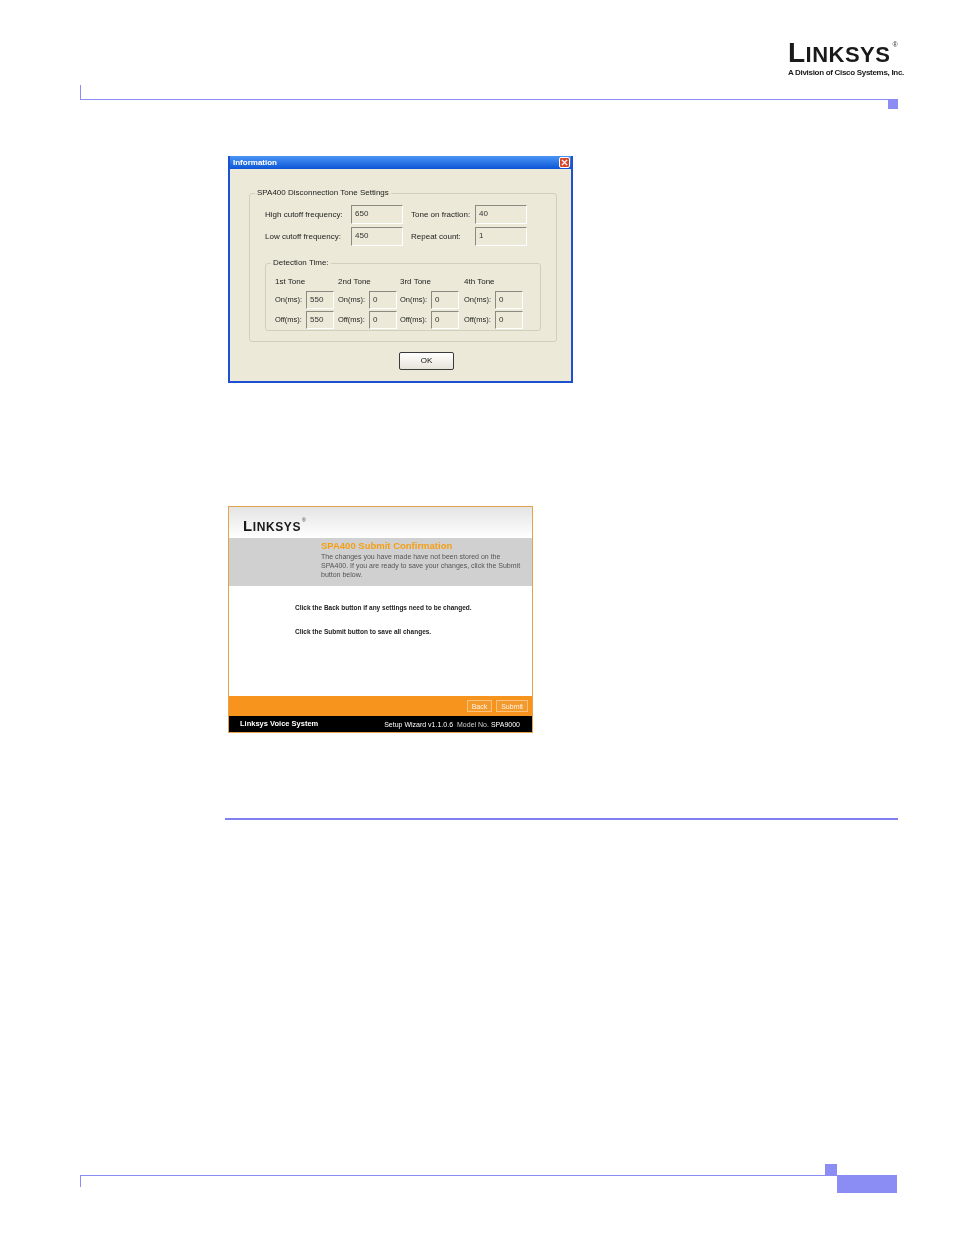 The image size is (954, 1235). I want to click on field-label: High cutoff frequency:, so click(304, 214).